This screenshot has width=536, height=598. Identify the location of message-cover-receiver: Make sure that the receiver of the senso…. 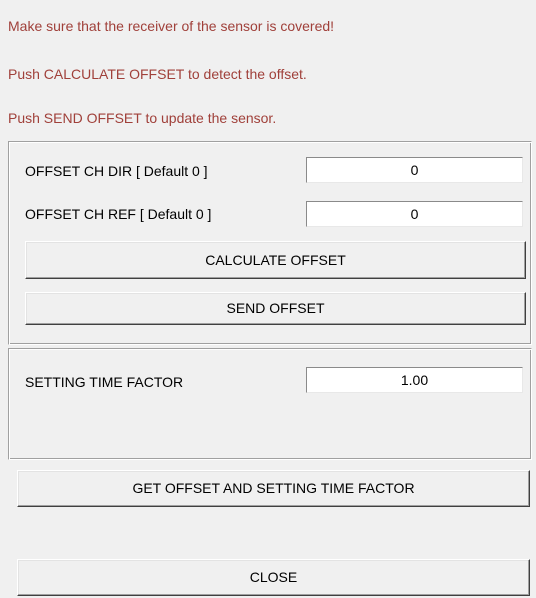
(171, 26).